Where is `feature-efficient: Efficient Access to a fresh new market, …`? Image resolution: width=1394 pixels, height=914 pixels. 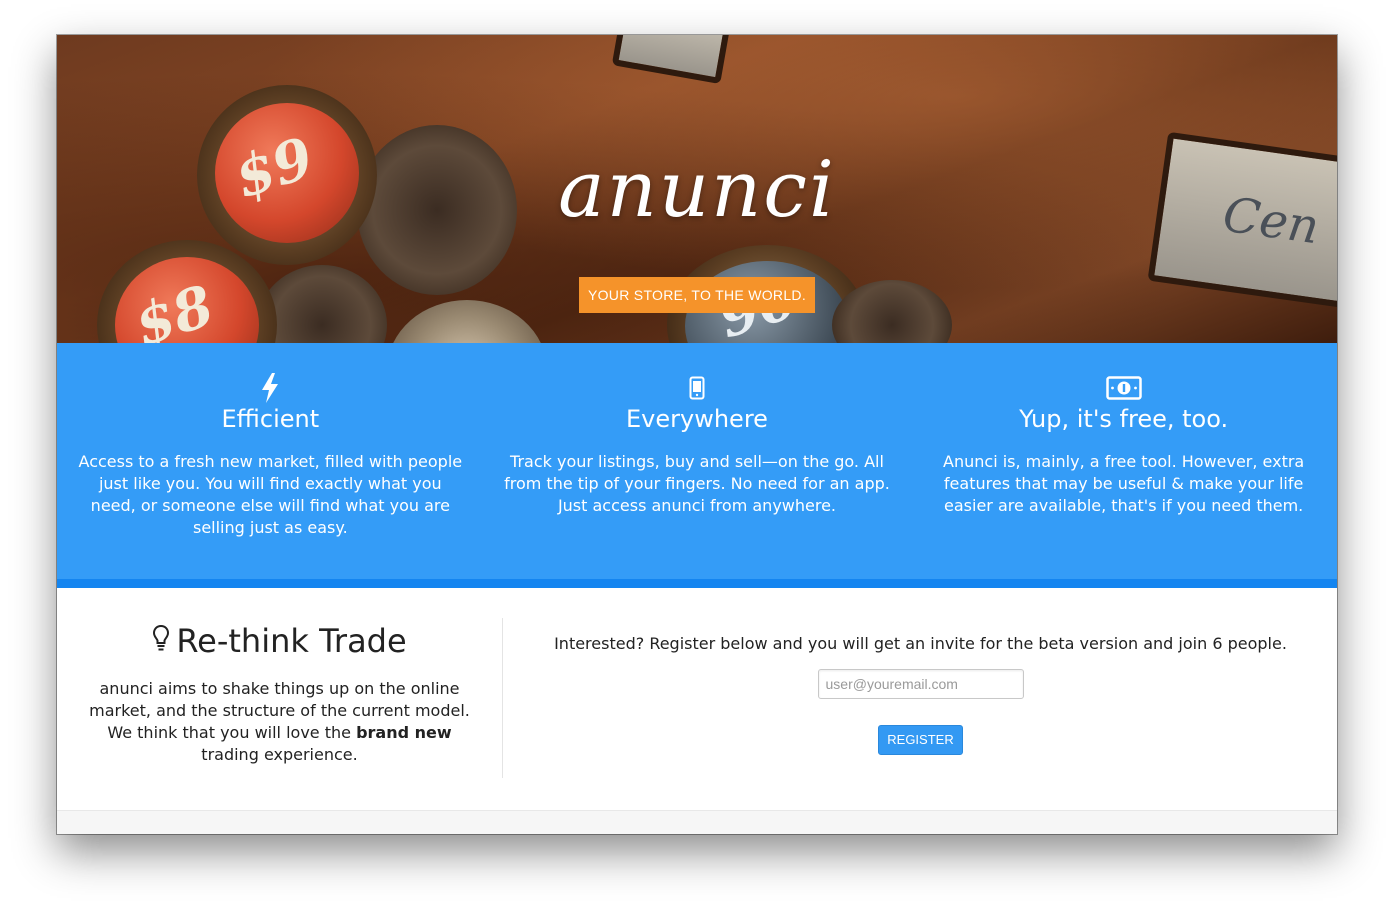 feature-efficient: Efficient Access to a fresh new market, … is located at coordinates (270, 461).